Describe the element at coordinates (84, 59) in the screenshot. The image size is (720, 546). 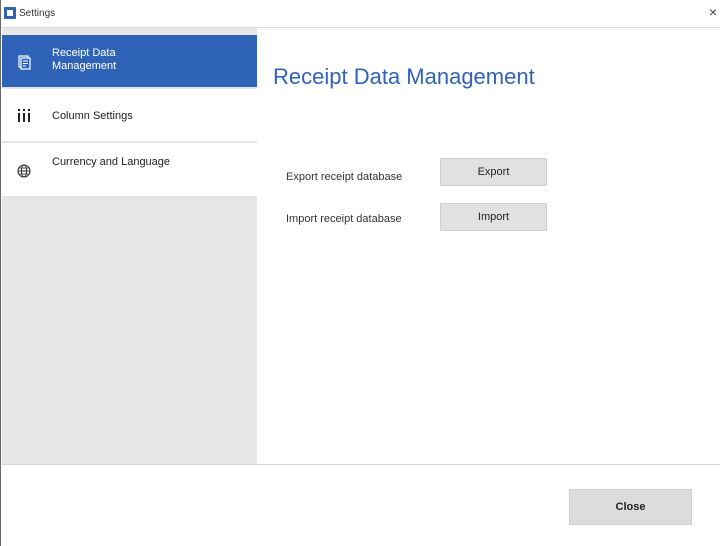
I see `sidebar-item-label: Receipt Data Management` at that location.